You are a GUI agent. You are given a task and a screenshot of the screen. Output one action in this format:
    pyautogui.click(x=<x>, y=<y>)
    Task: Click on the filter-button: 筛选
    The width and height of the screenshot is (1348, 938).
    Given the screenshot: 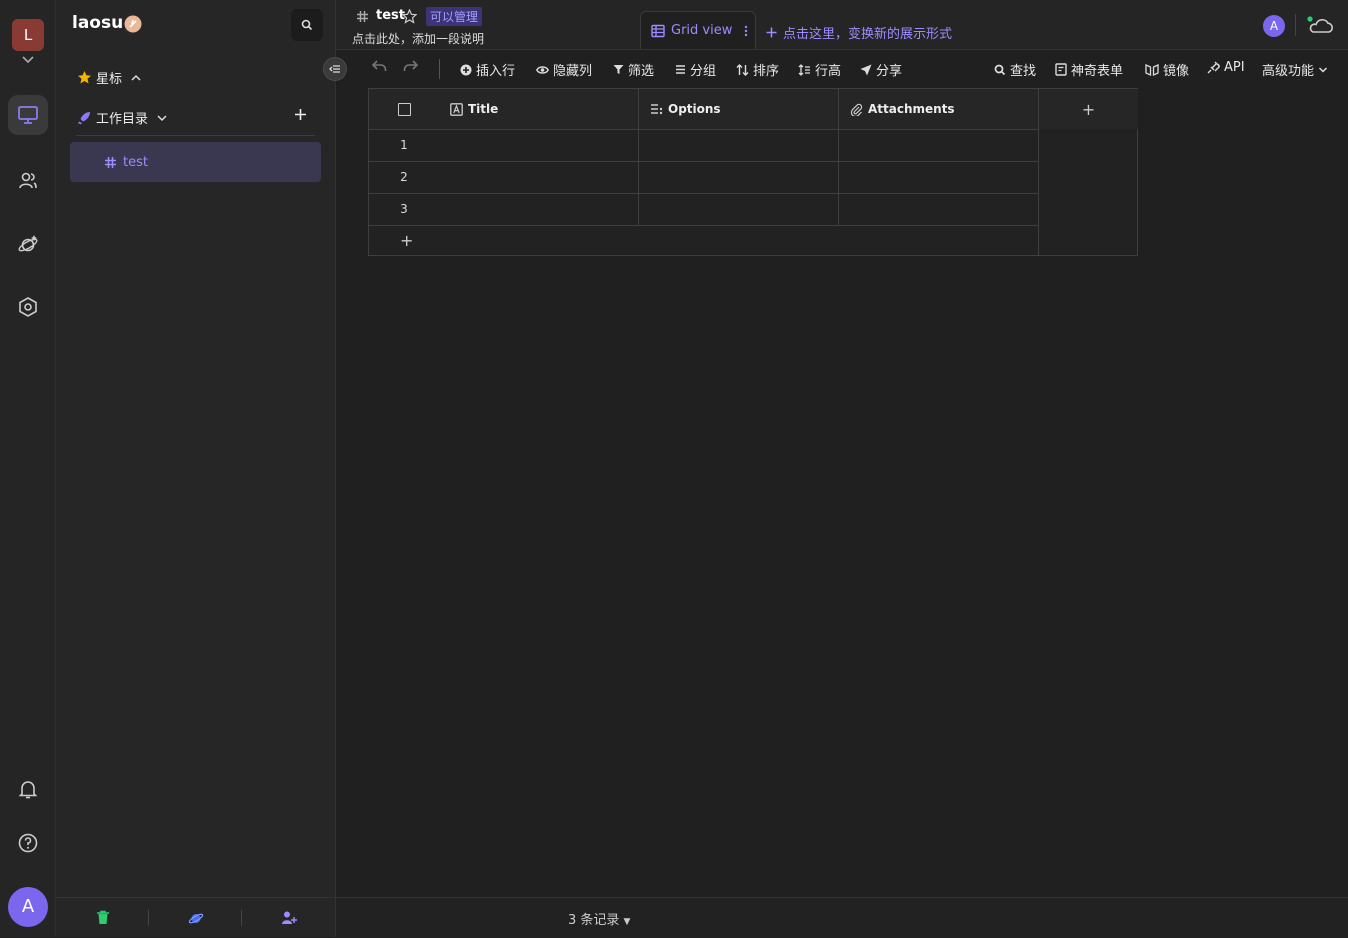 What is the action you would take?
    pyautogui.click(x=633, y=69)
    